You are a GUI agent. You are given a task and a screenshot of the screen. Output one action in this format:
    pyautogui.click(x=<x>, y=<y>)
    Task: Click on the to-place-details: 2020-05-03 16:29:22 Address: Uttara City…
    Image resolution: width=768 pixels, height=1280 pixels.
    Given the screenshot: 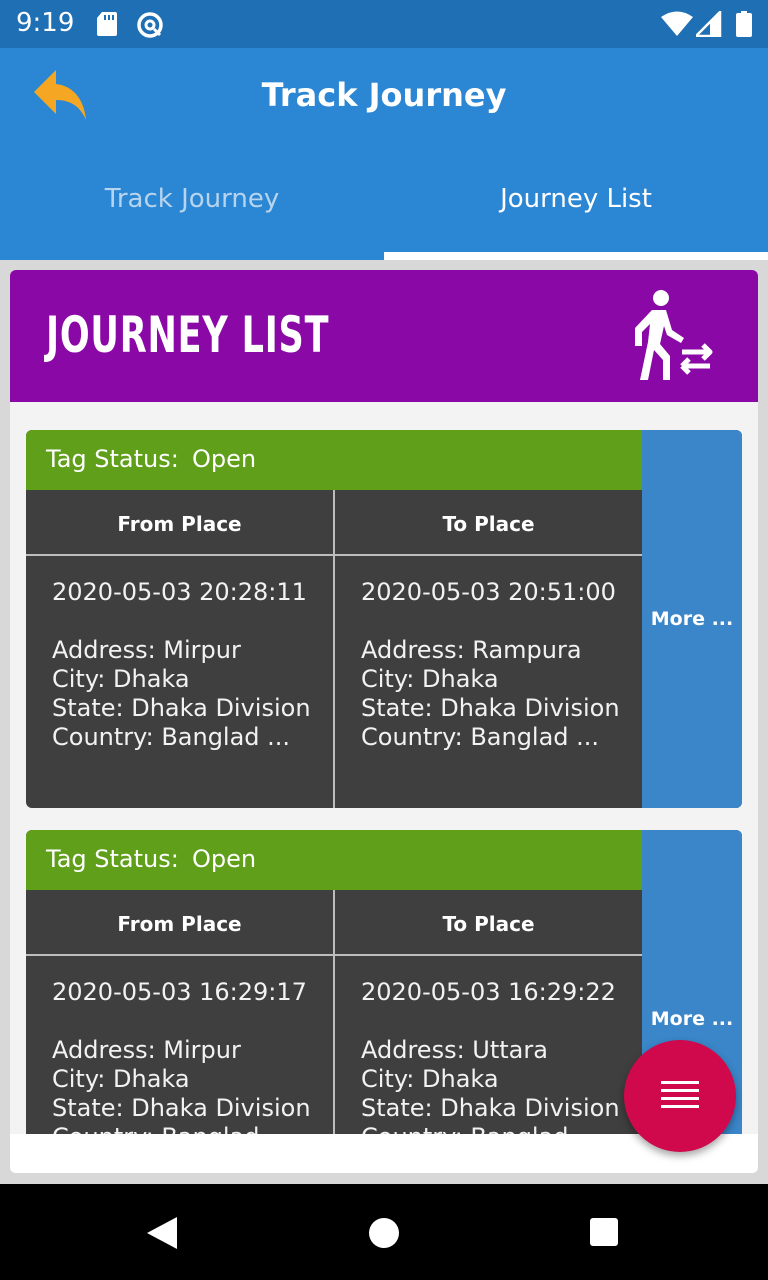 What is the action you would take?
    pyautogui.click(x=506, y=1056)
    